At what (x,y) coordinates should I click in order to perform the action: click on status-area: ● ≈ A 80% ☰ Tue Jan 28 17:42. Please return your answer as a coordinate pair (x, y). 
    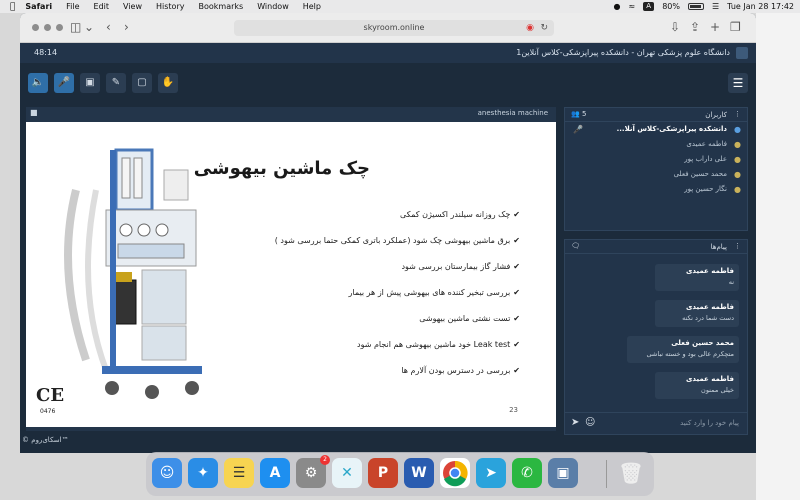
    Looking at the image, I should click on (704, 6).